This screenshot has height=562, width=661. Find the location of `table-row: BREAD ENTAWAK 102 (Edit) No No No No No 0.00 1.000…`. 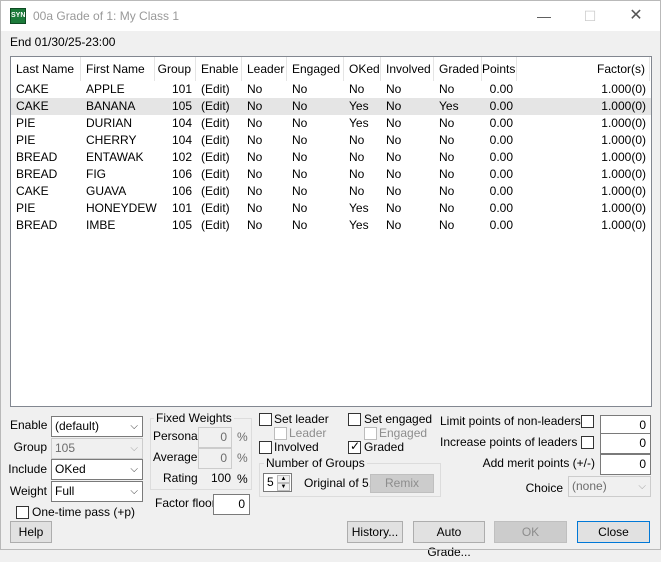

table-row: BREAD ENTAWAK 102 (Edit) No No No No No 0.00 1.000… is located at coordinates (331, 157).